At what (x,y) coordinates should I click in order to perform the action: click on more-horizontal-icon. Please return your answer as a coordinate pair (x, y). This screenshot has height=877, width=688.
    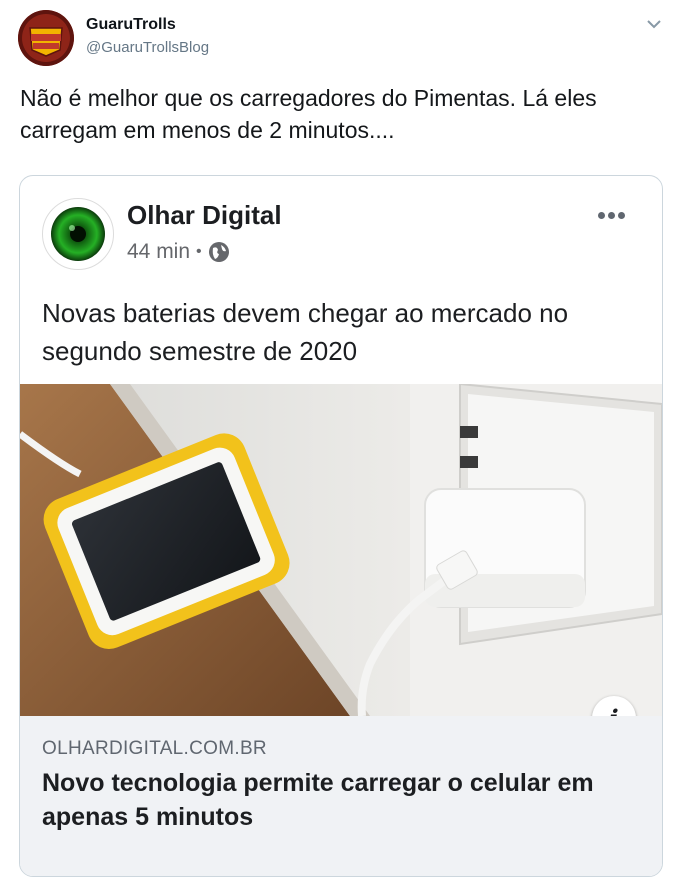
    Looking at the image, I should click on (615, 213).